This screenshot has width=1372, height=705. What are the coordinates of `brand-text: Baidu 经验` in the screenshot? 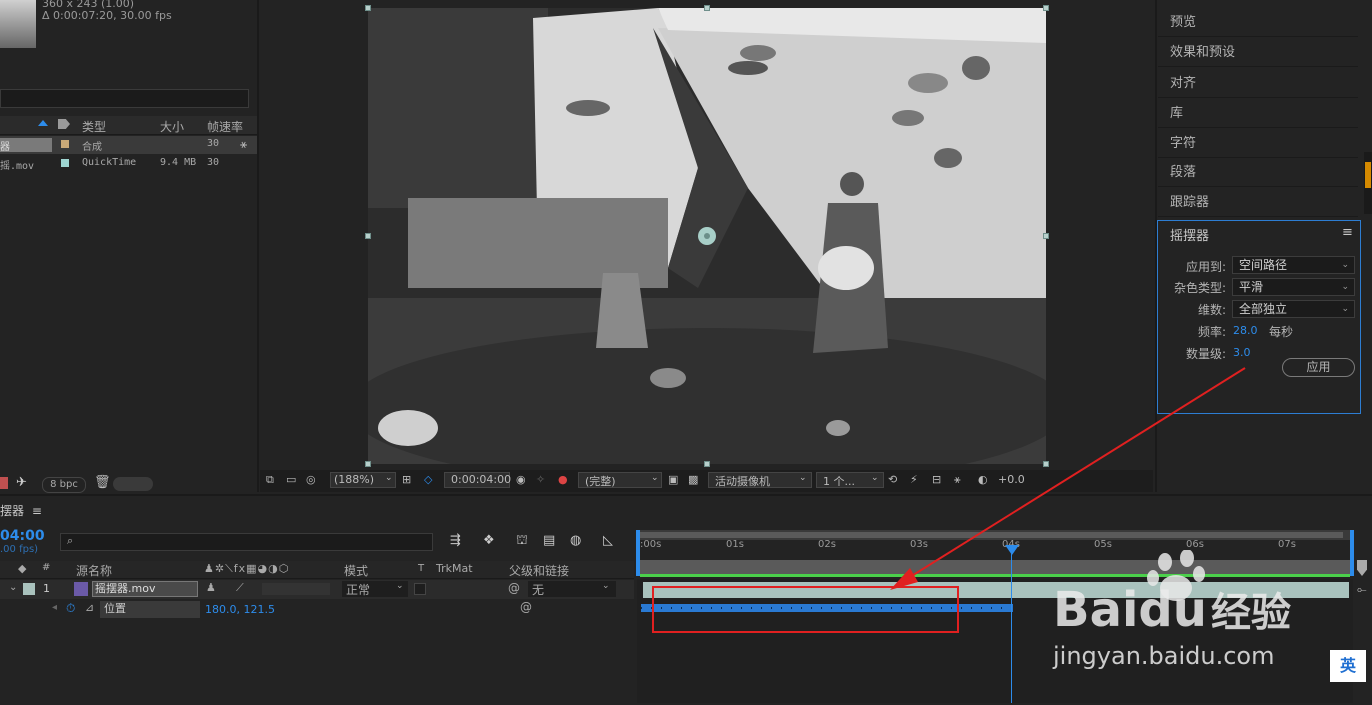 It's located at (1172, 609).